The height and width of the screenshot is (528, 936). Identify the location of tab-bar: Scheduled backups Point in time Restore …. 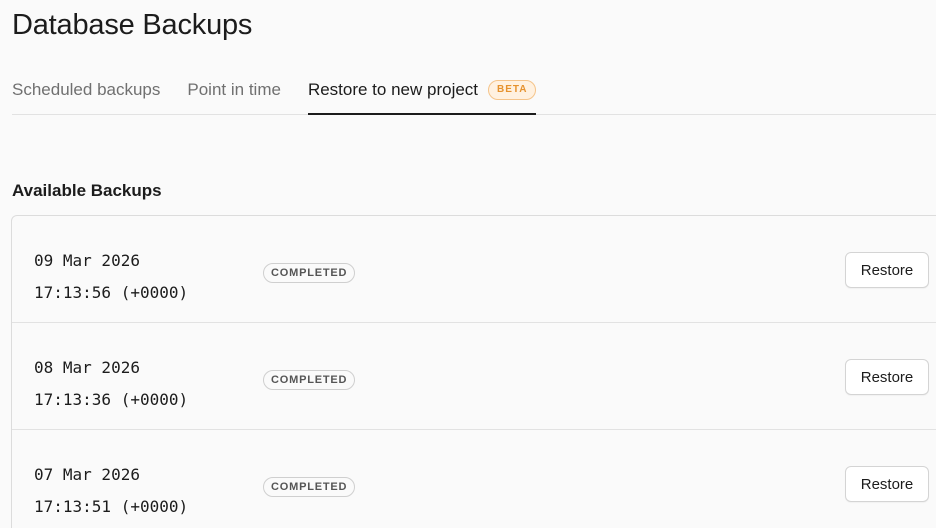
(474, 94).